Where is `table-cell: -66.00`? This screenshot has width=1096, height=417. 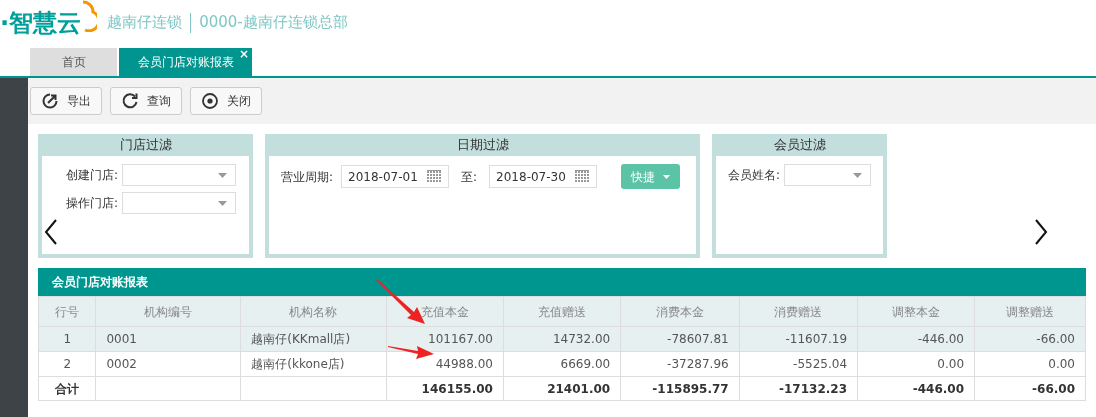
table-cell: -66.00 is located at coordinates (1030, 339).